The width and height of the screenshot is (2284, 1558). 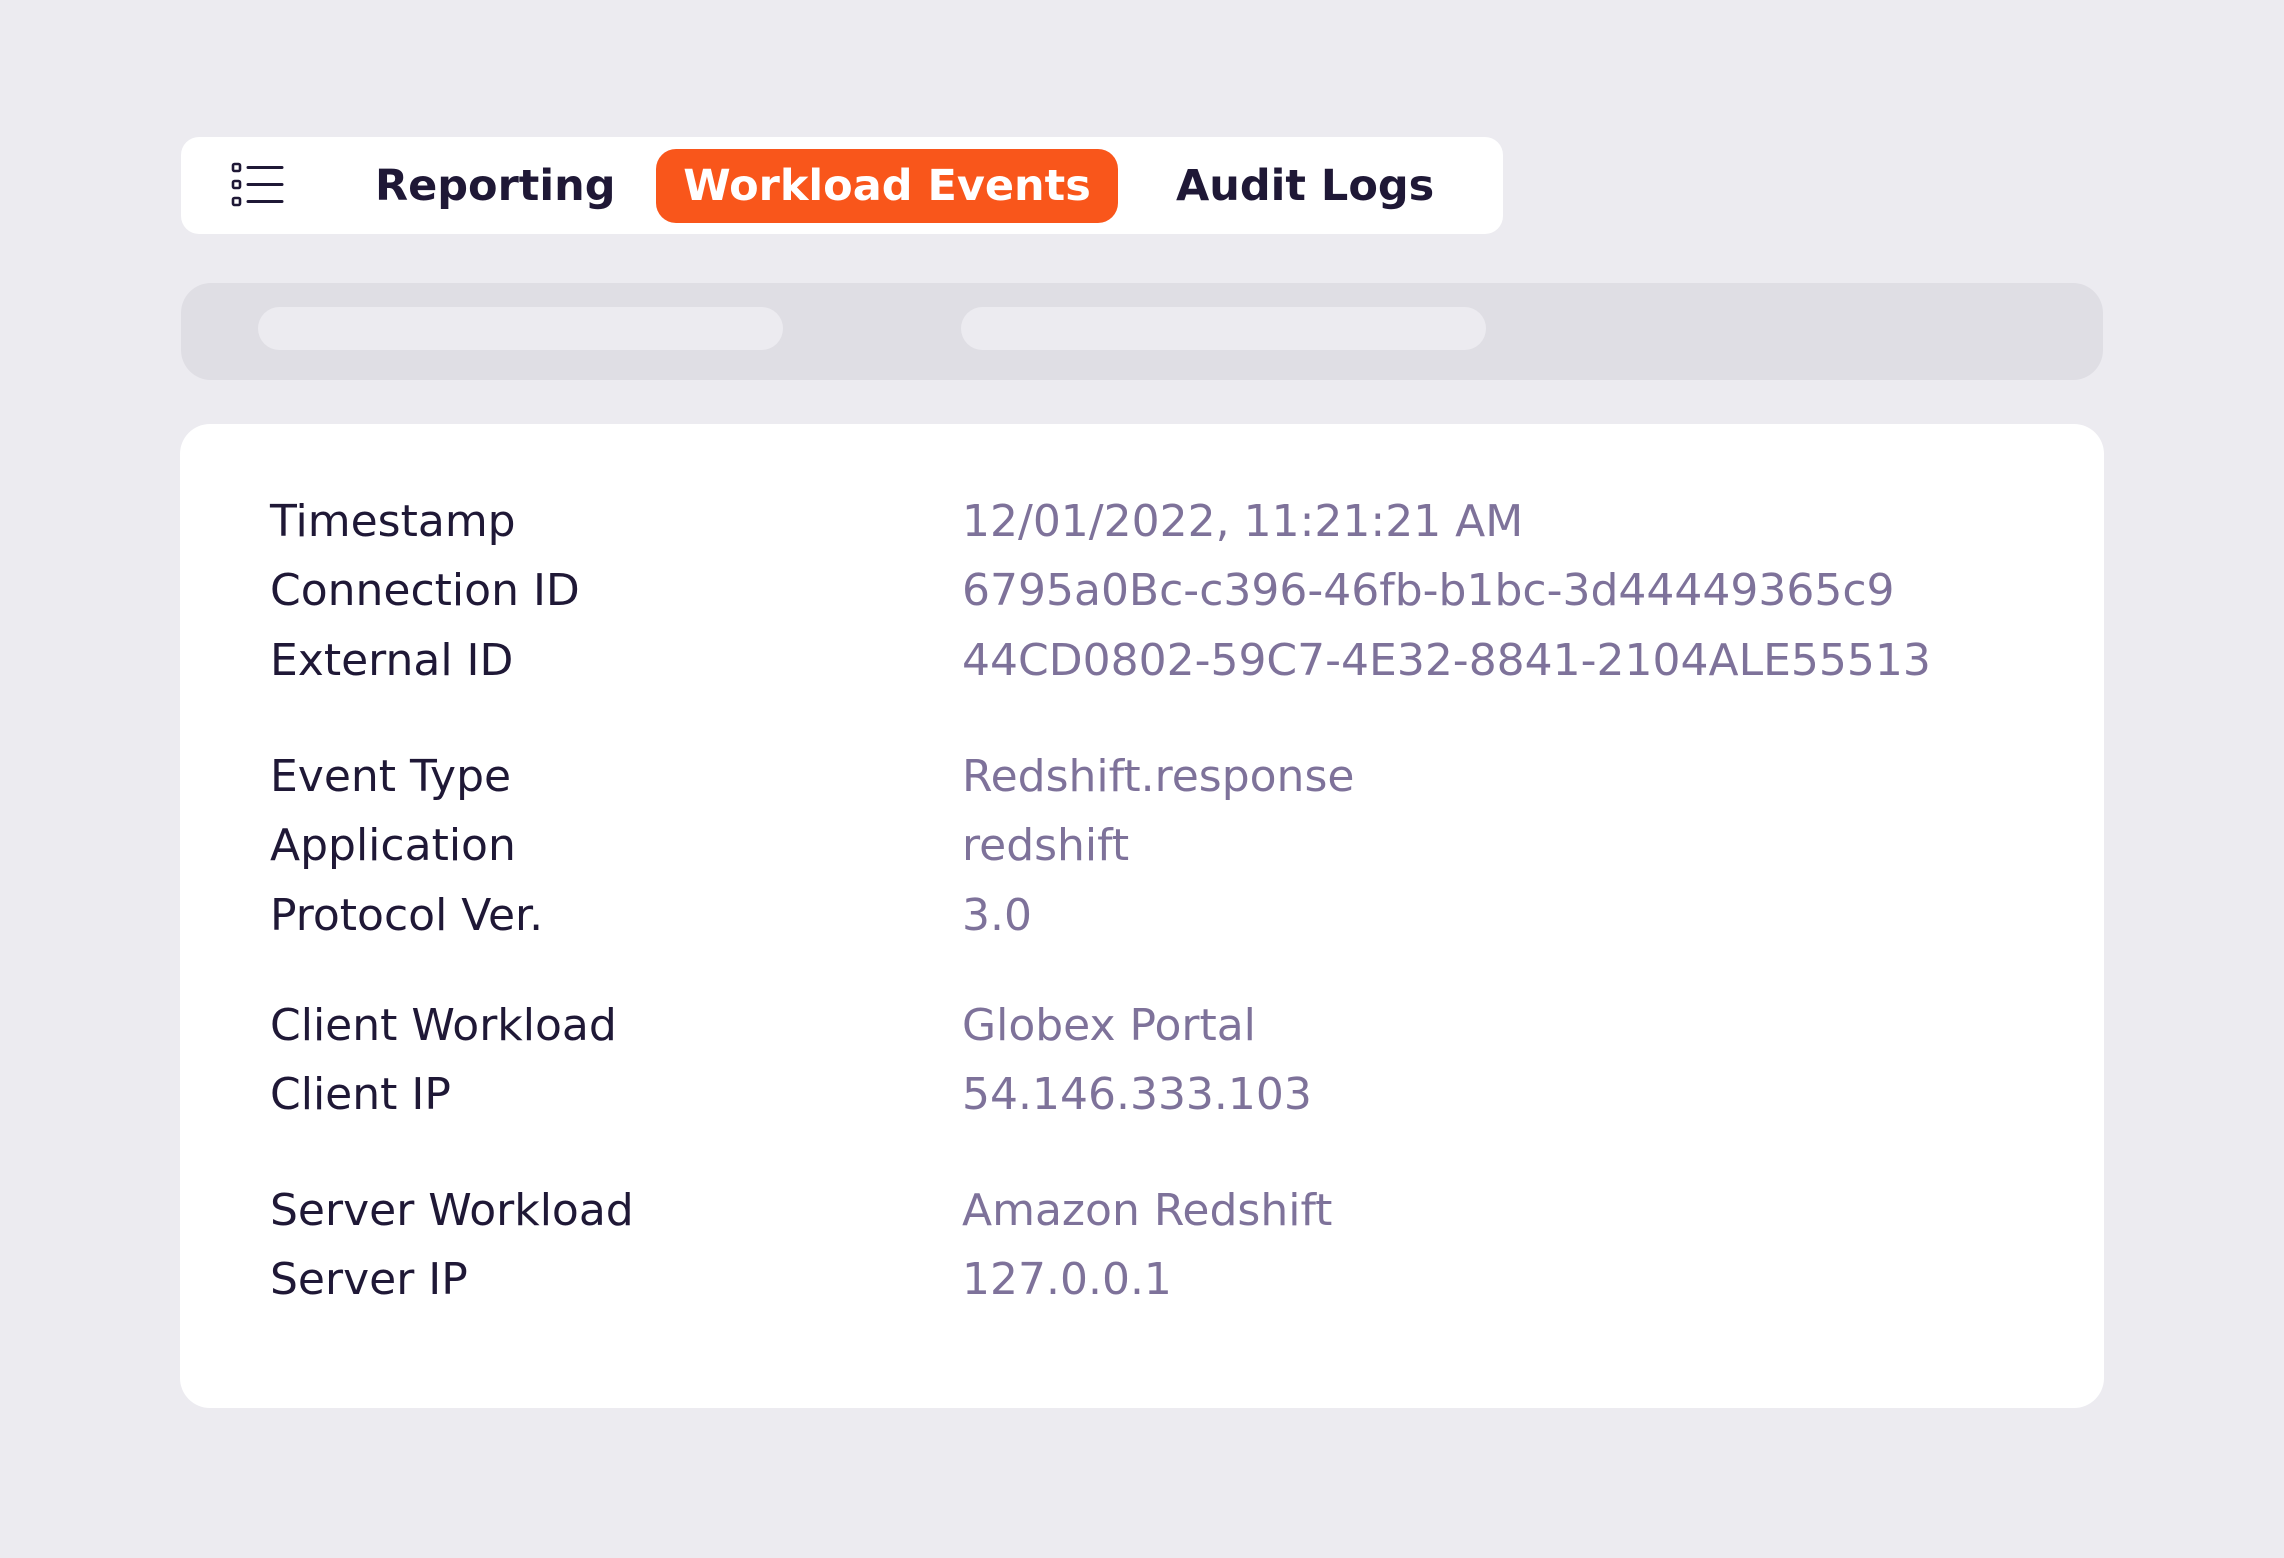 I want to click on detail-value: Redshift.response, so click(x=1158, y=776).